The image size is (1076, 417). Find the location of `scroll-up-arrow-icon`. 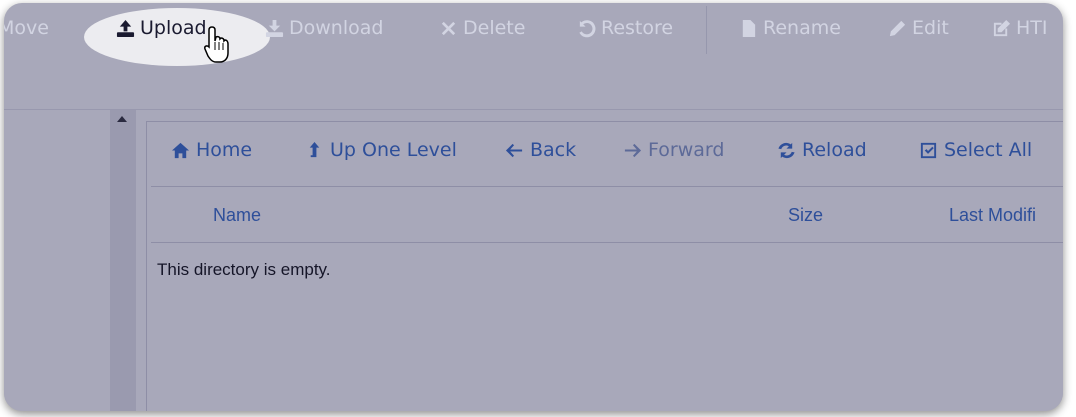

scroll-up-arrow-icon is located at coordinates (122, 119).